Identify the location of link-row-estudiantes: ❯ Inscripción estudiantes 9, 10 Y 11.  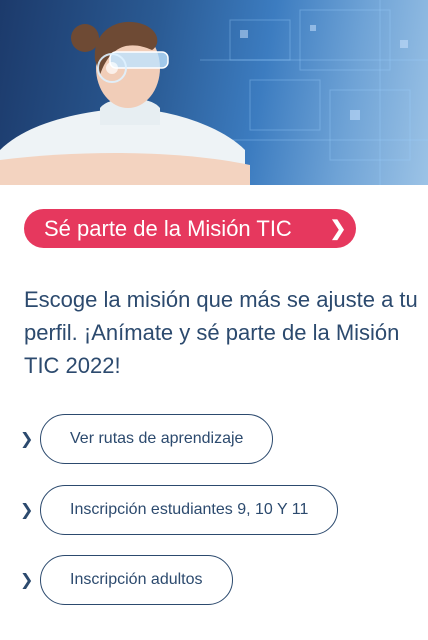
(179, 510).